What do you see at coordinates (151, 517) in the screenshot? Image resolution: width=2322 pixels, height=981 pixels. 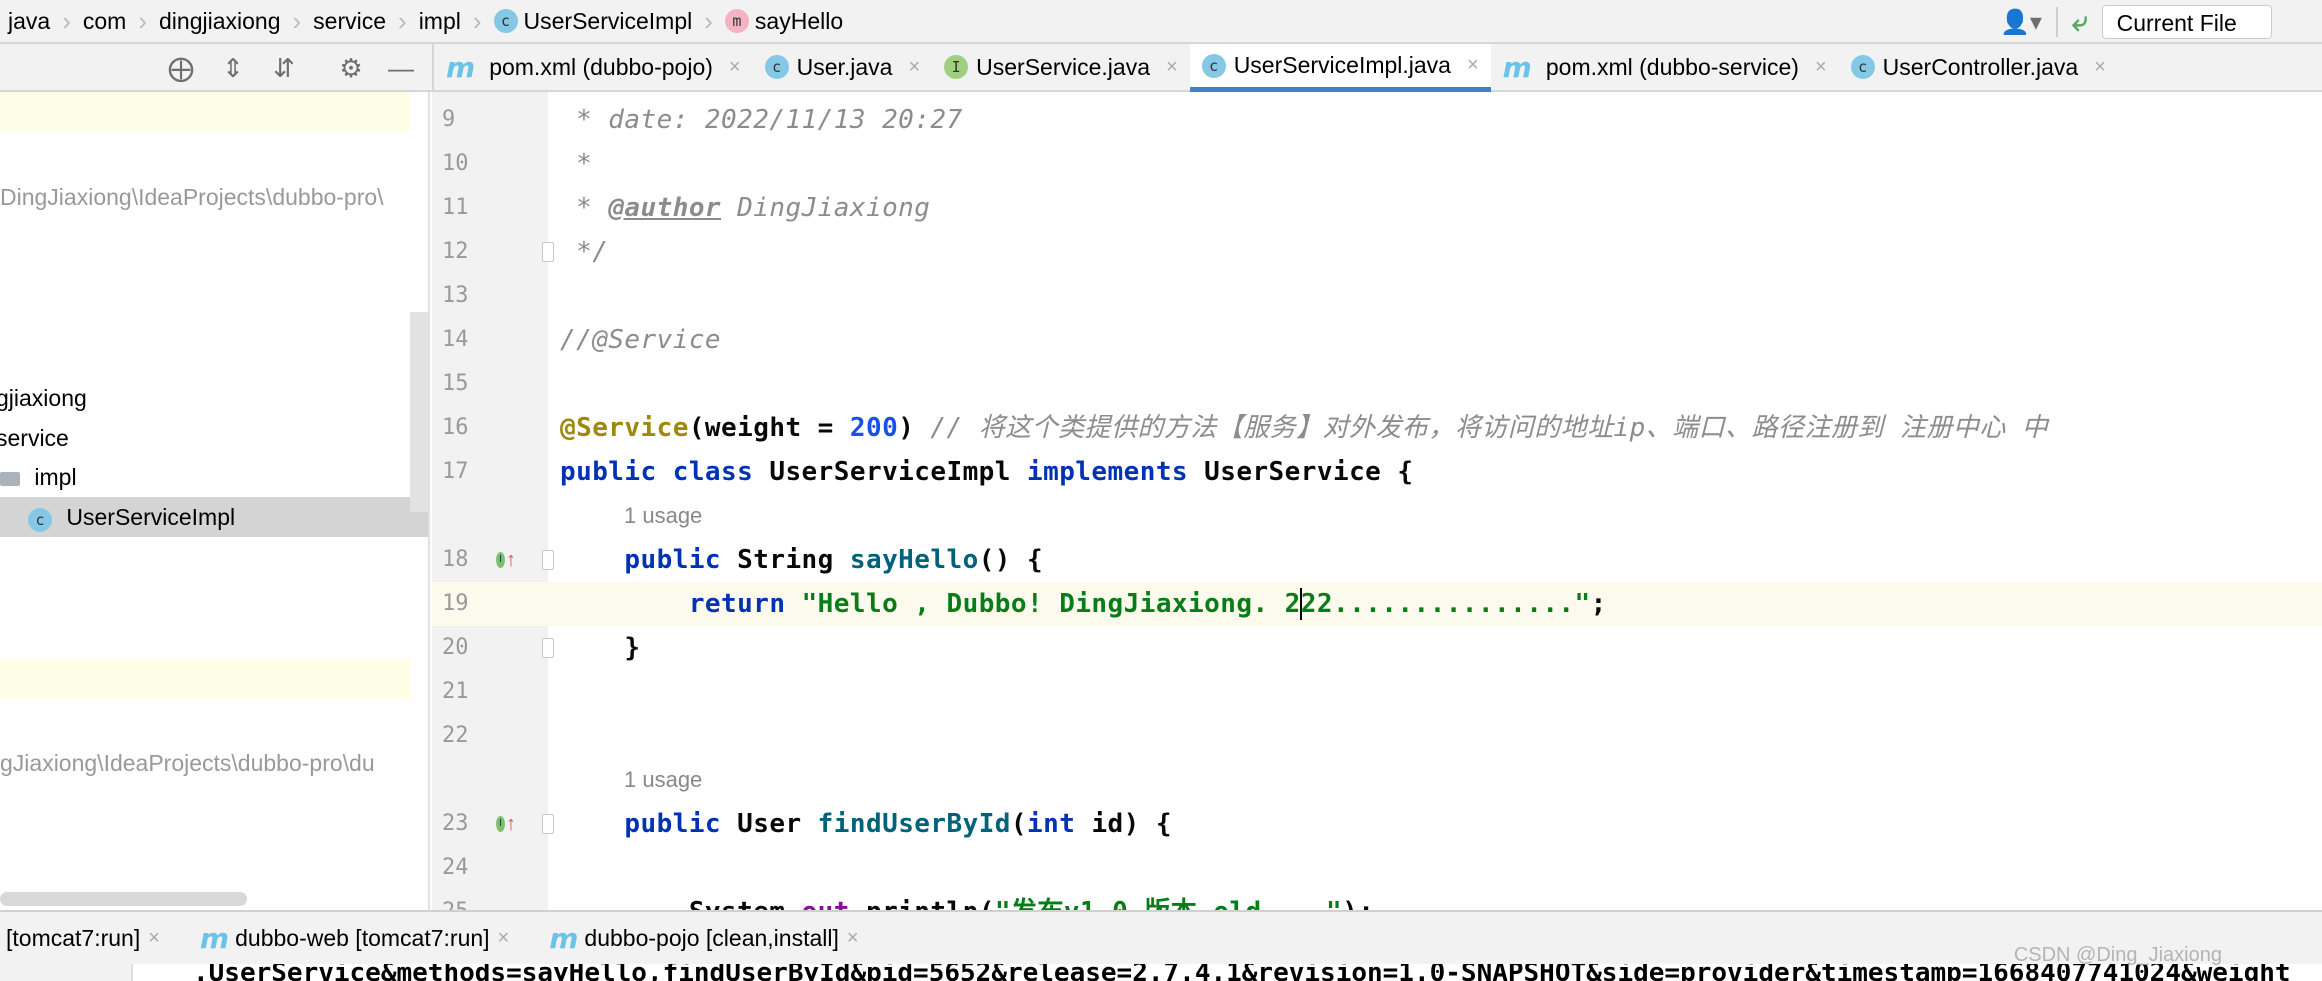 I see `tree-label: UserServiceImpl` at bounding box center [151, 517].